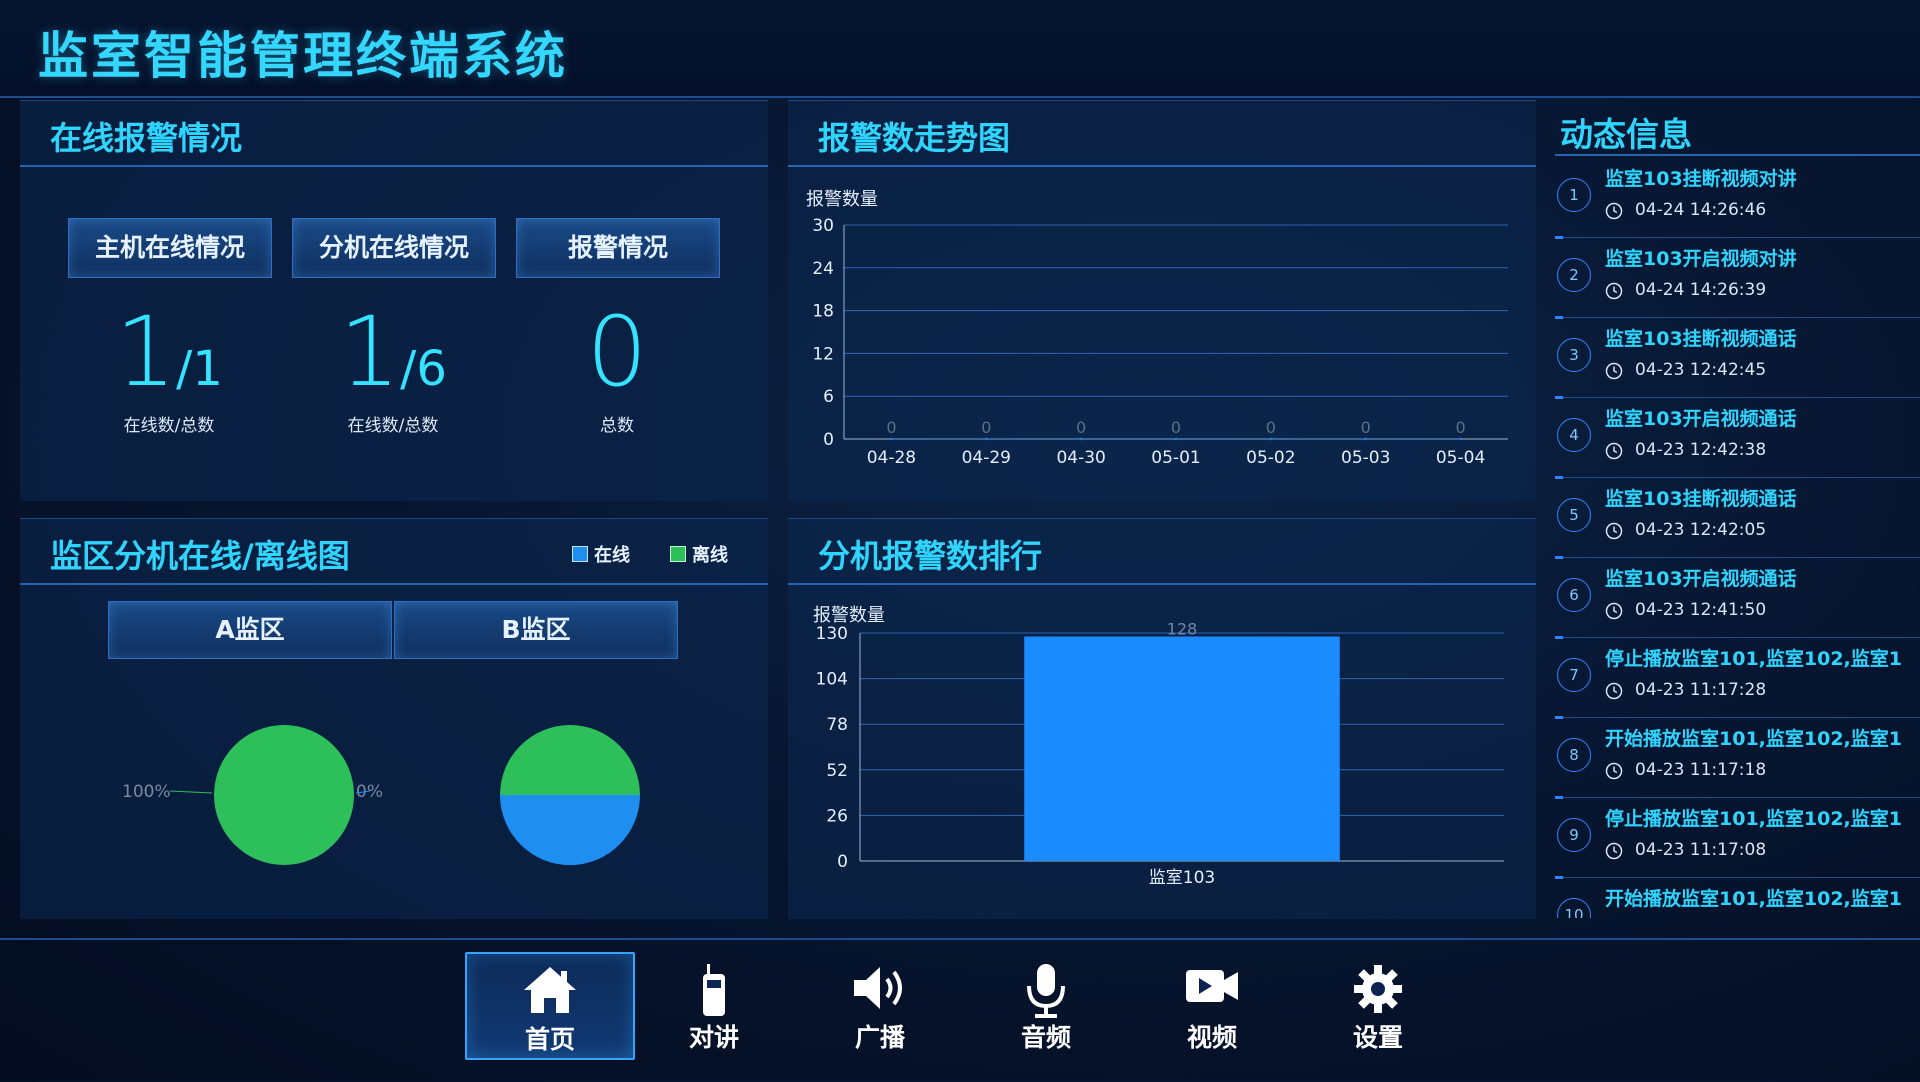 This screenshot has height=1082, width=1920. What do you see at coordinates (1080, 458) in the screenshot?
I see `trend-x-tick: 04-30` at bounding box center [1080, 458].